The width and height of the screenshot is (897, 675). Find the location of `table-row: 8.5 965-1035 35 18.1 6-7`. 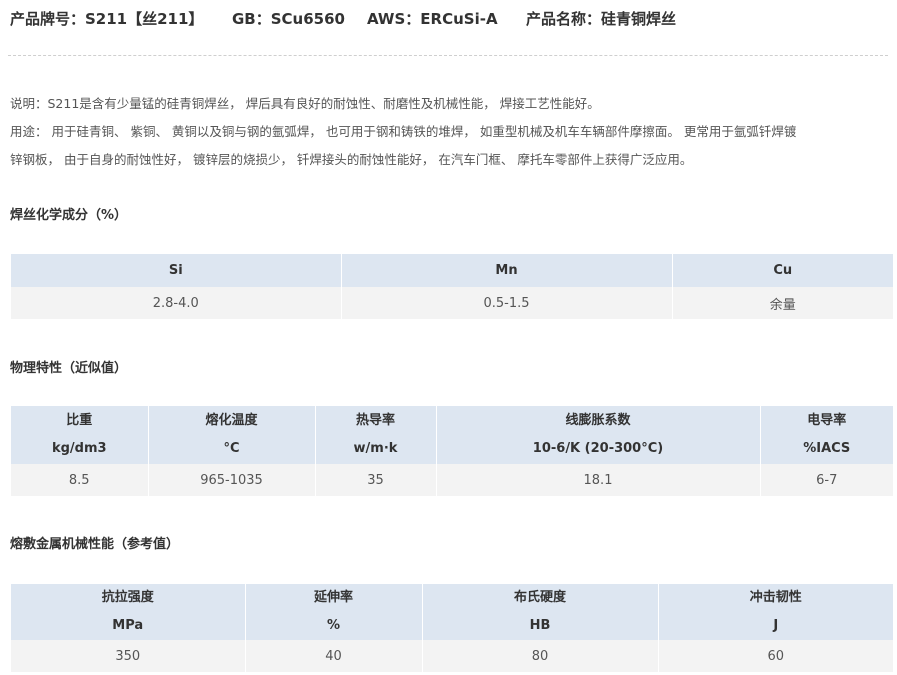

table-row: 8.5 965-1035 35 18.1 6-7 is located at coordinates (452, 480).